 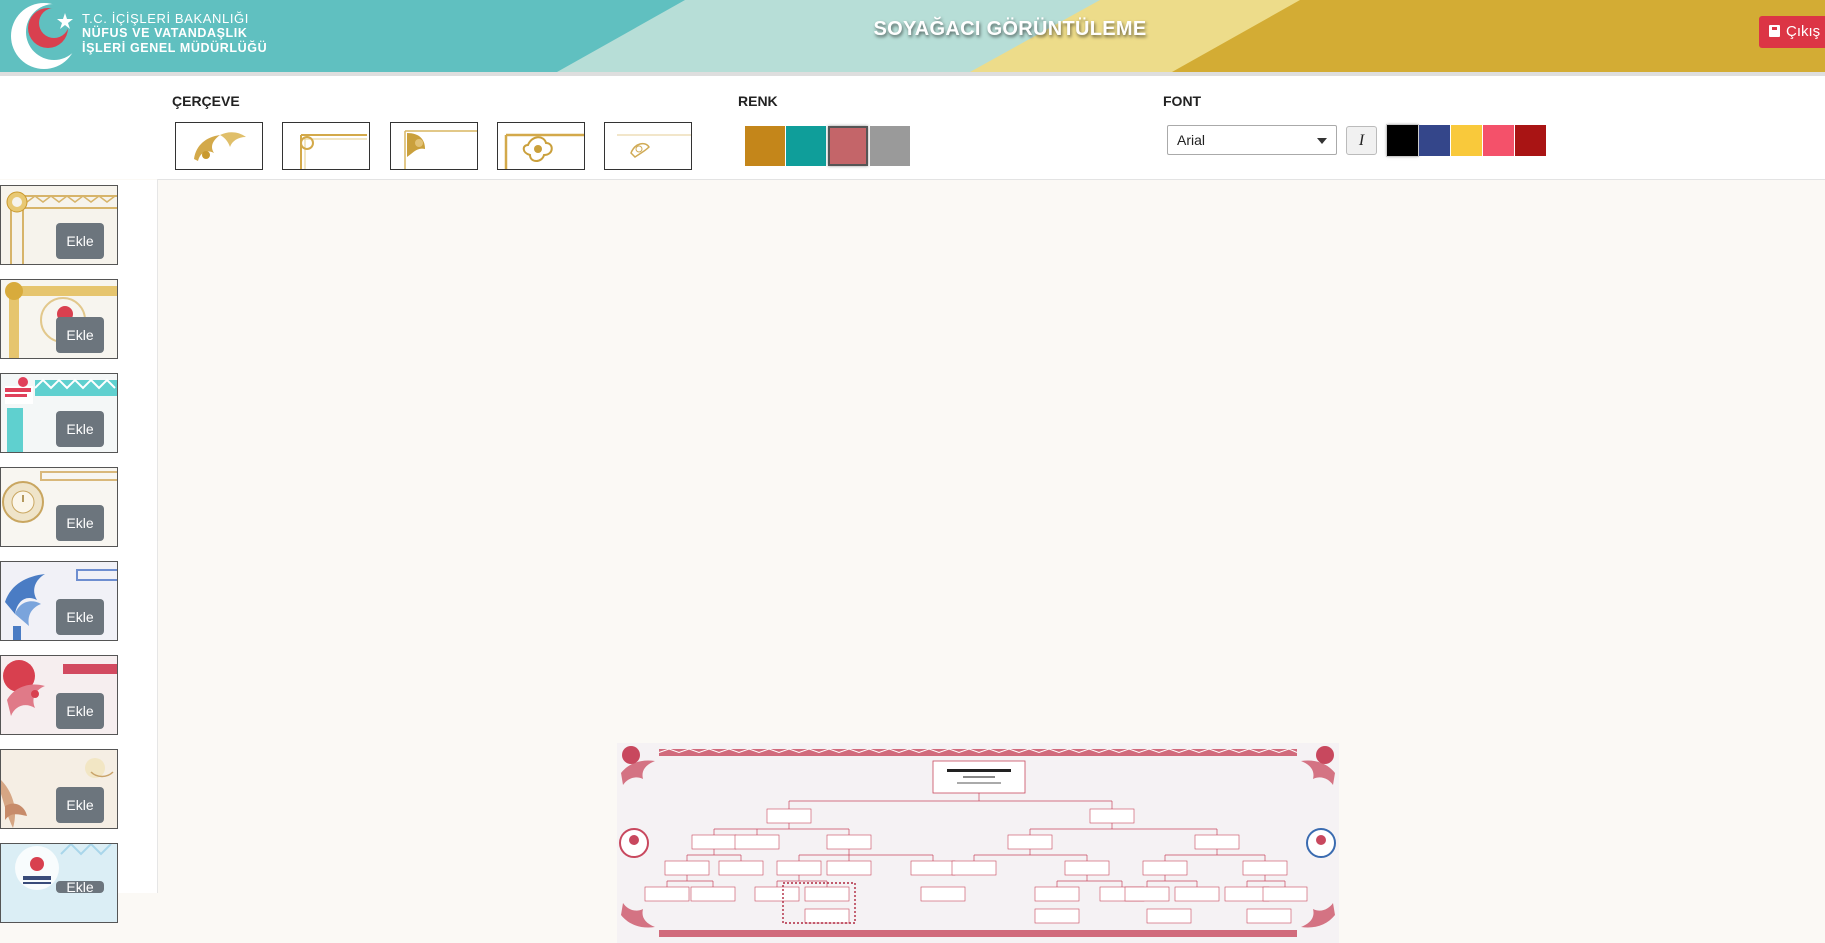 What do you see at coordinates (80, 805) in the screenshot?
I see `add-template-button-7: Ekle` at bounding box center [80, 805].